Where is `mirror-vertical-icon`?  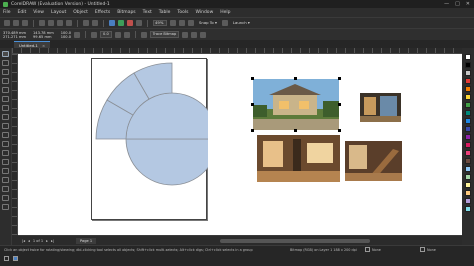 mirror-vertical-icon is located at coordinates (126, 34).